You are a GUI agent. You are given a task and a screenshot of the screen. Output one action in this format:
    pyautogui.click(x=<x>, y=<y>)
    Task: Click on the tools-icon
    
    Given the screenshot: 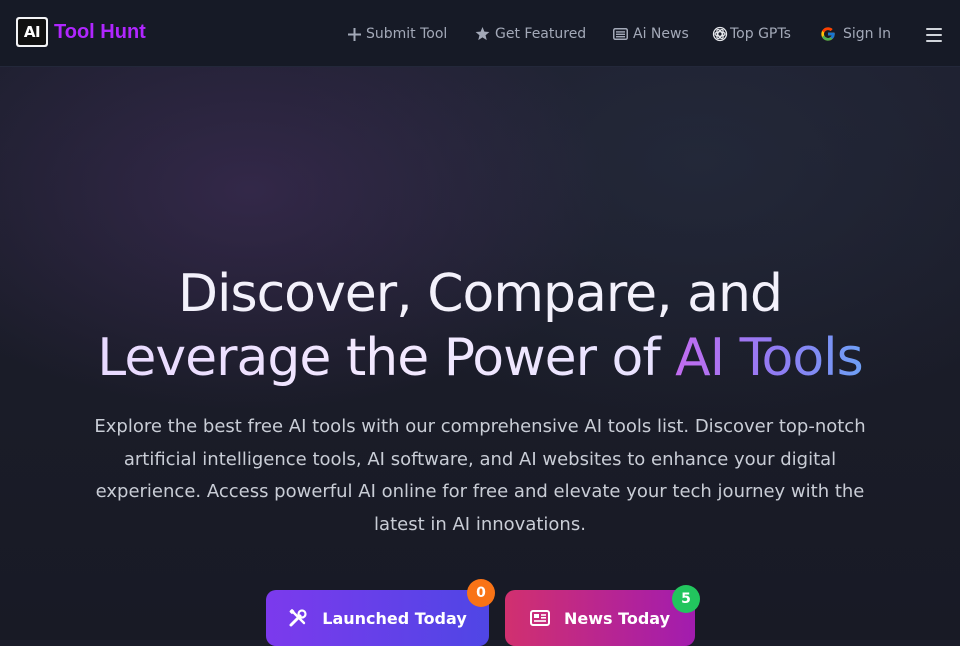 What is the action you would take?
    pyautogui.click(x=298, y=618)
    